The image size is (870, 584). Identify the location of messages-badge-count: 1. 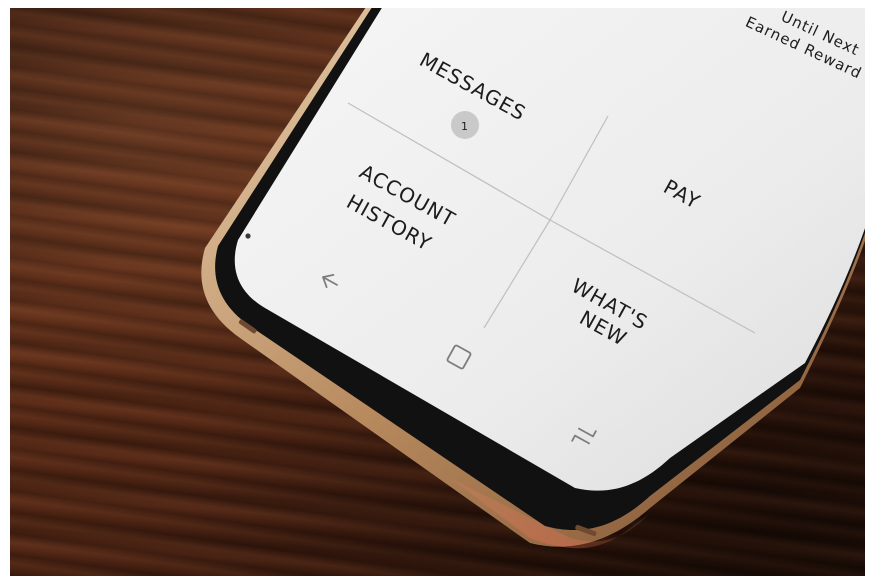
(465, 126).